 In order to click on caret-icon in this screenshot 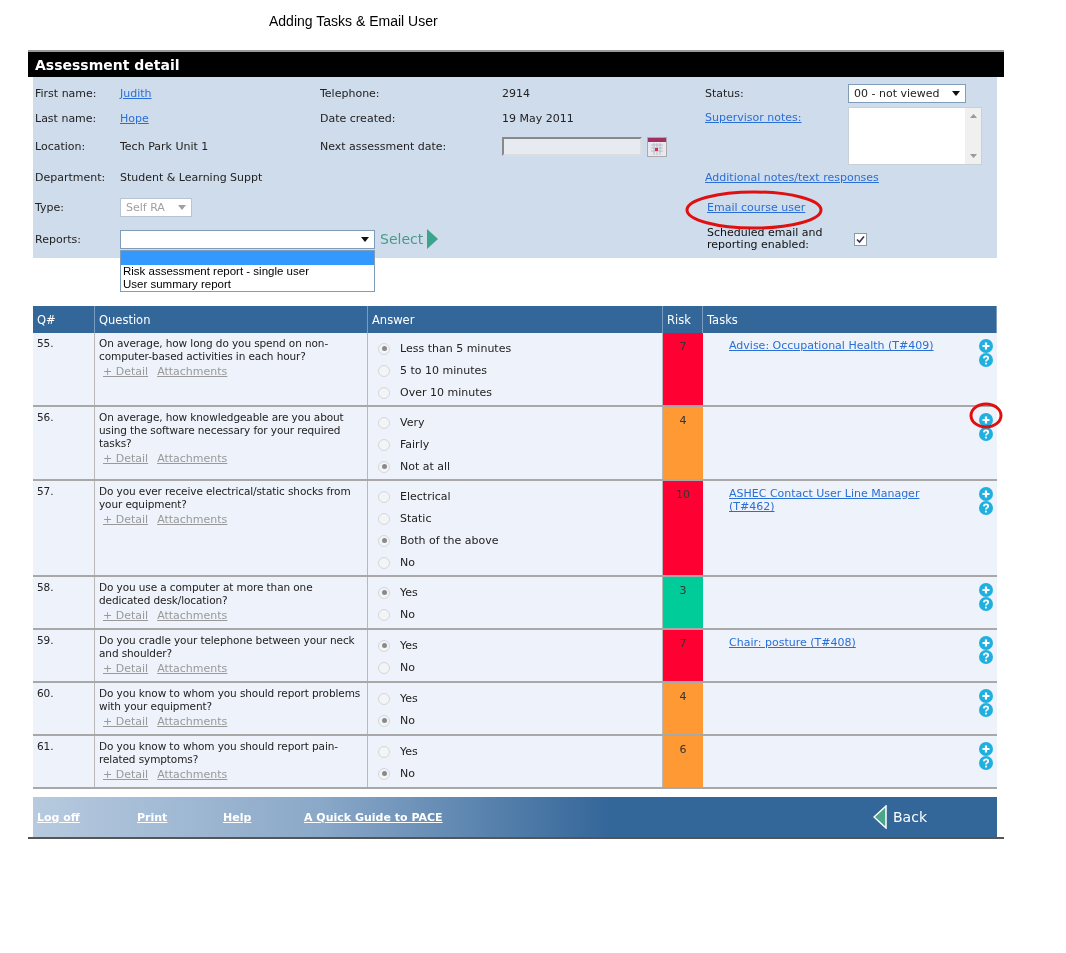, I will do `click(956, 93)`.